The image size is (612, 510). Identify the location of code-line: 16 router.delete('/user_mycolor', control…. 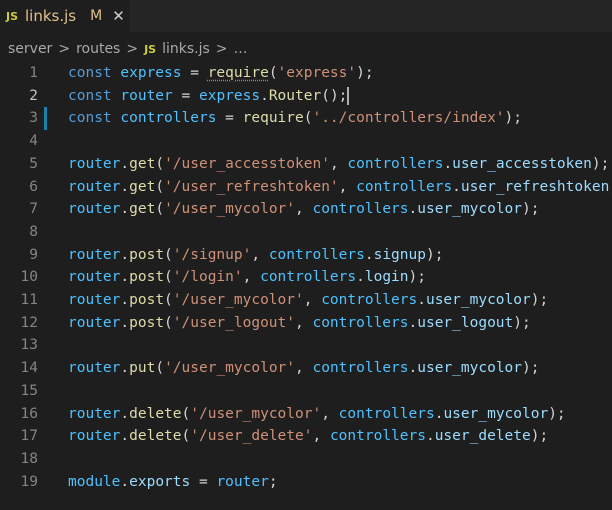
(306, 414).